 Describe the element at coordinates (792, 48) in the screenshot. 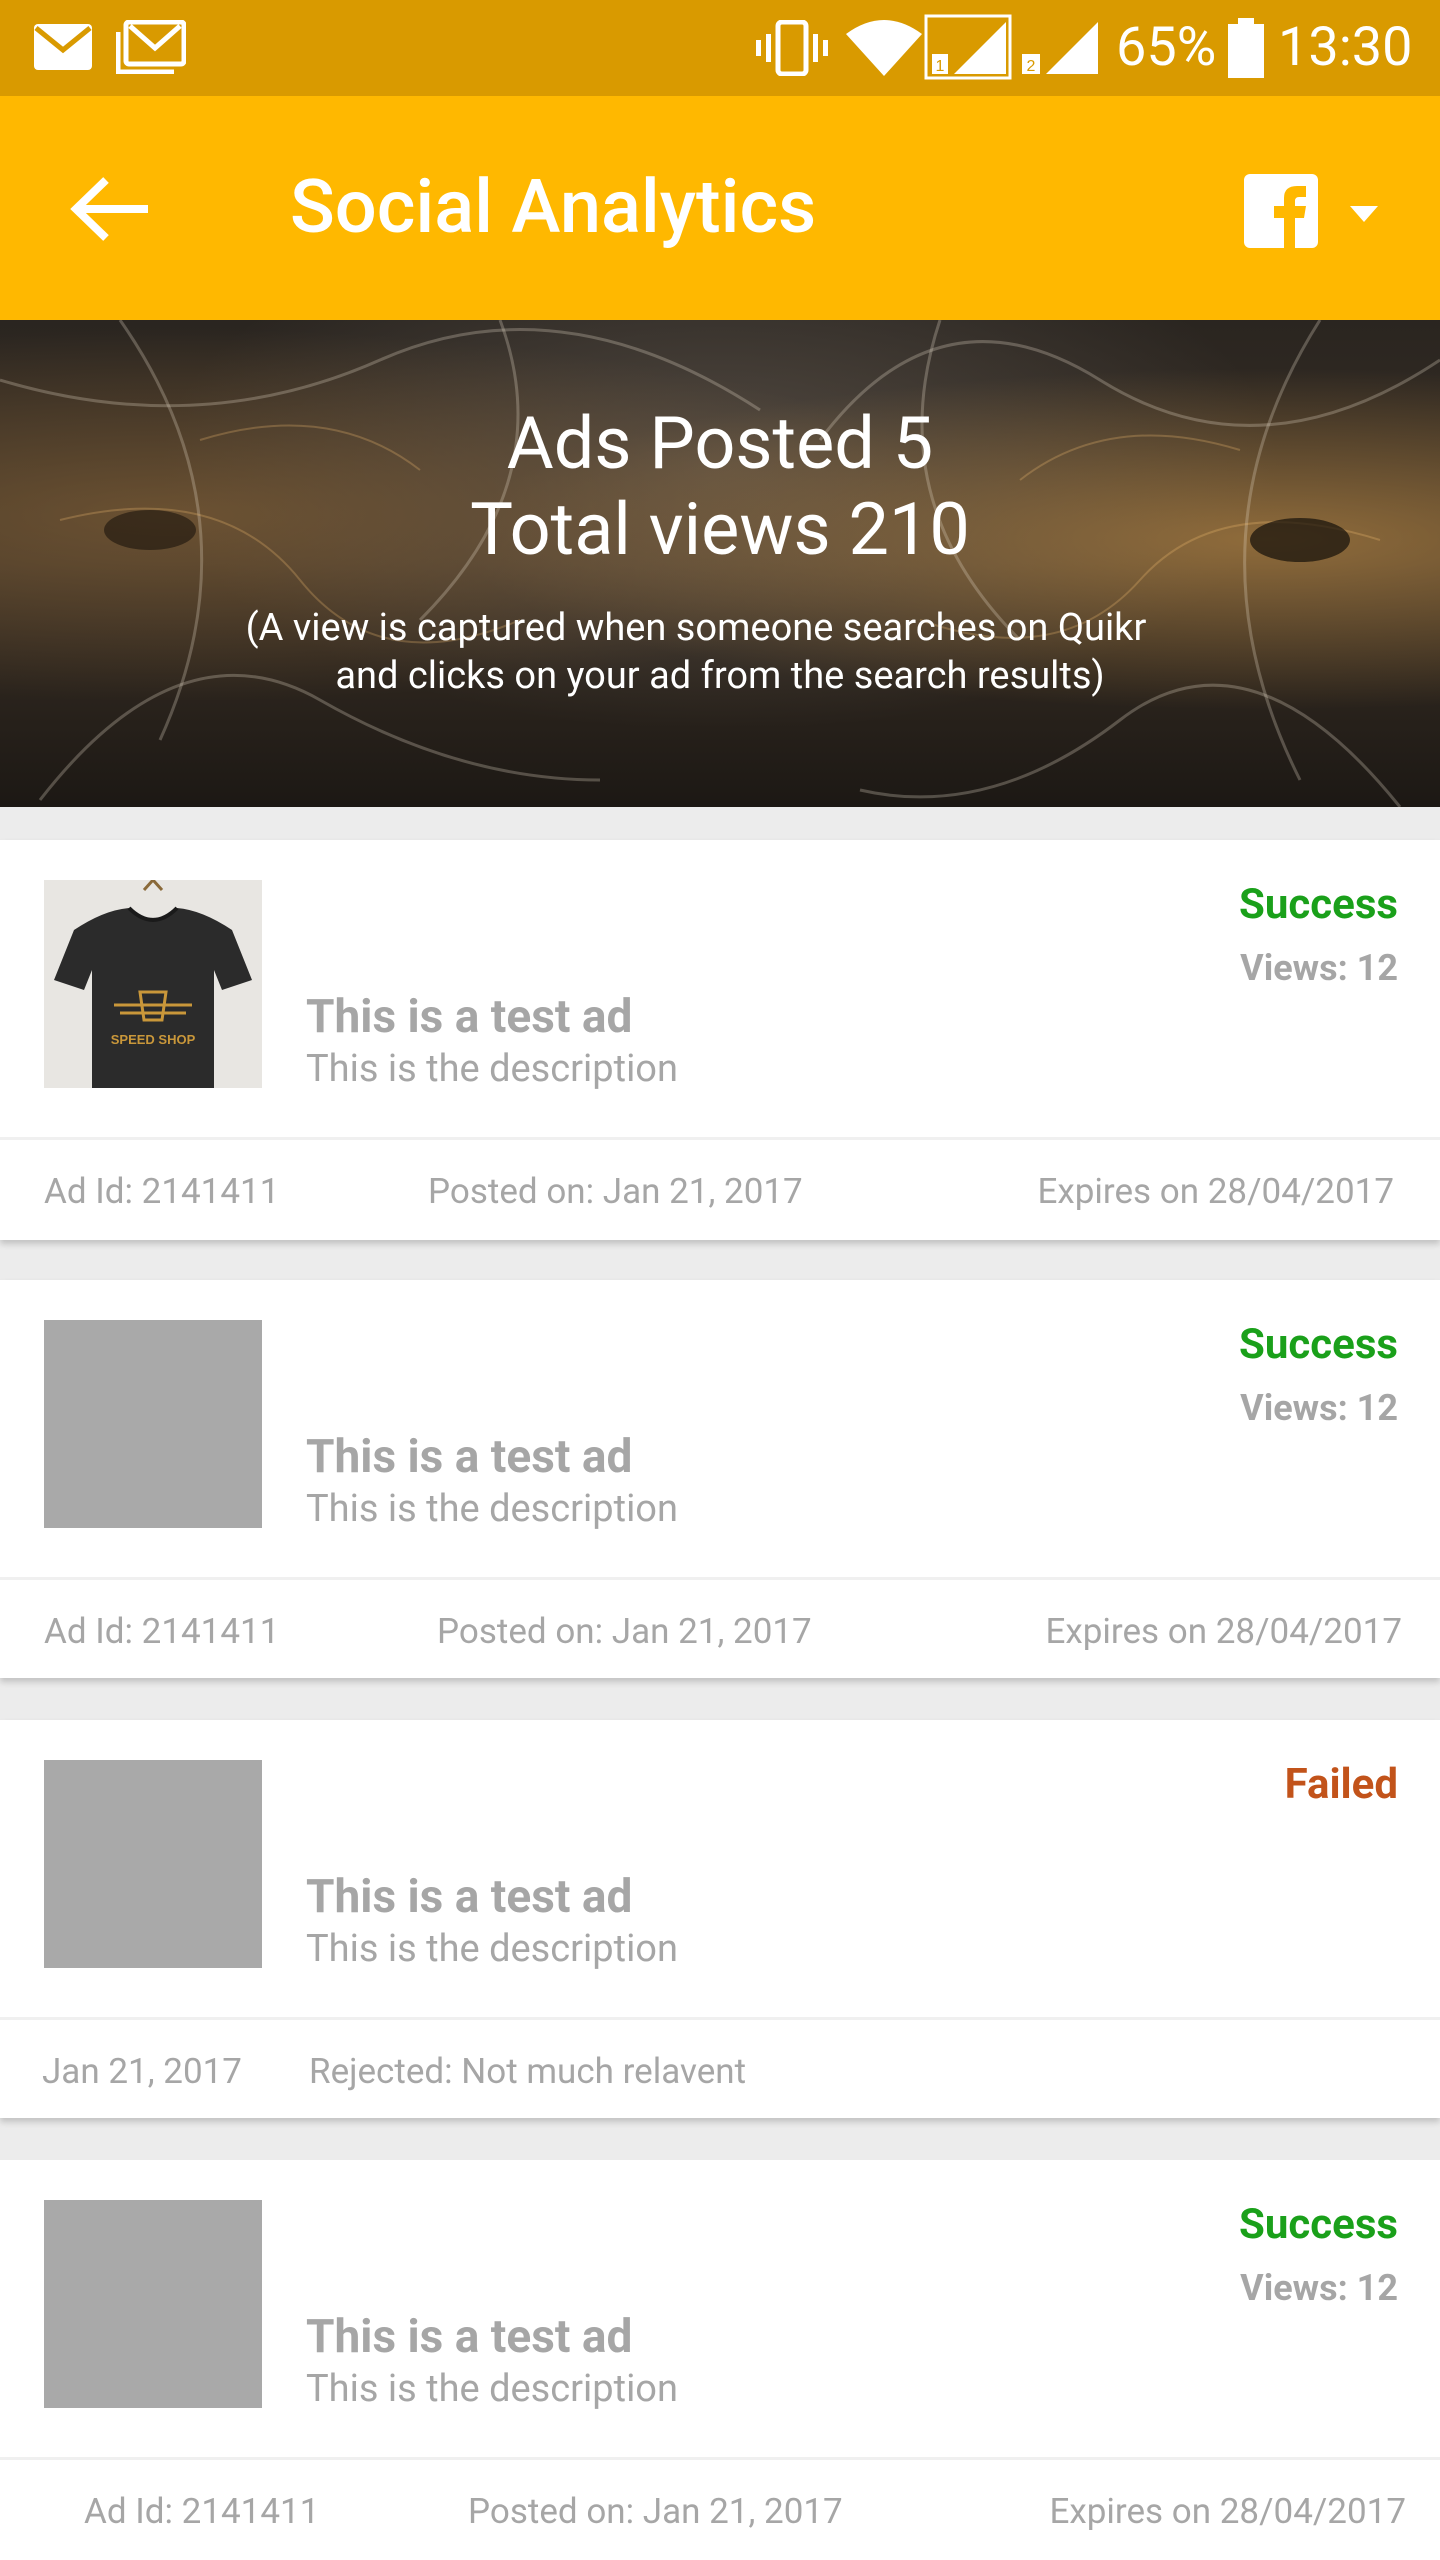

I see `vibrate-icon` at that location.